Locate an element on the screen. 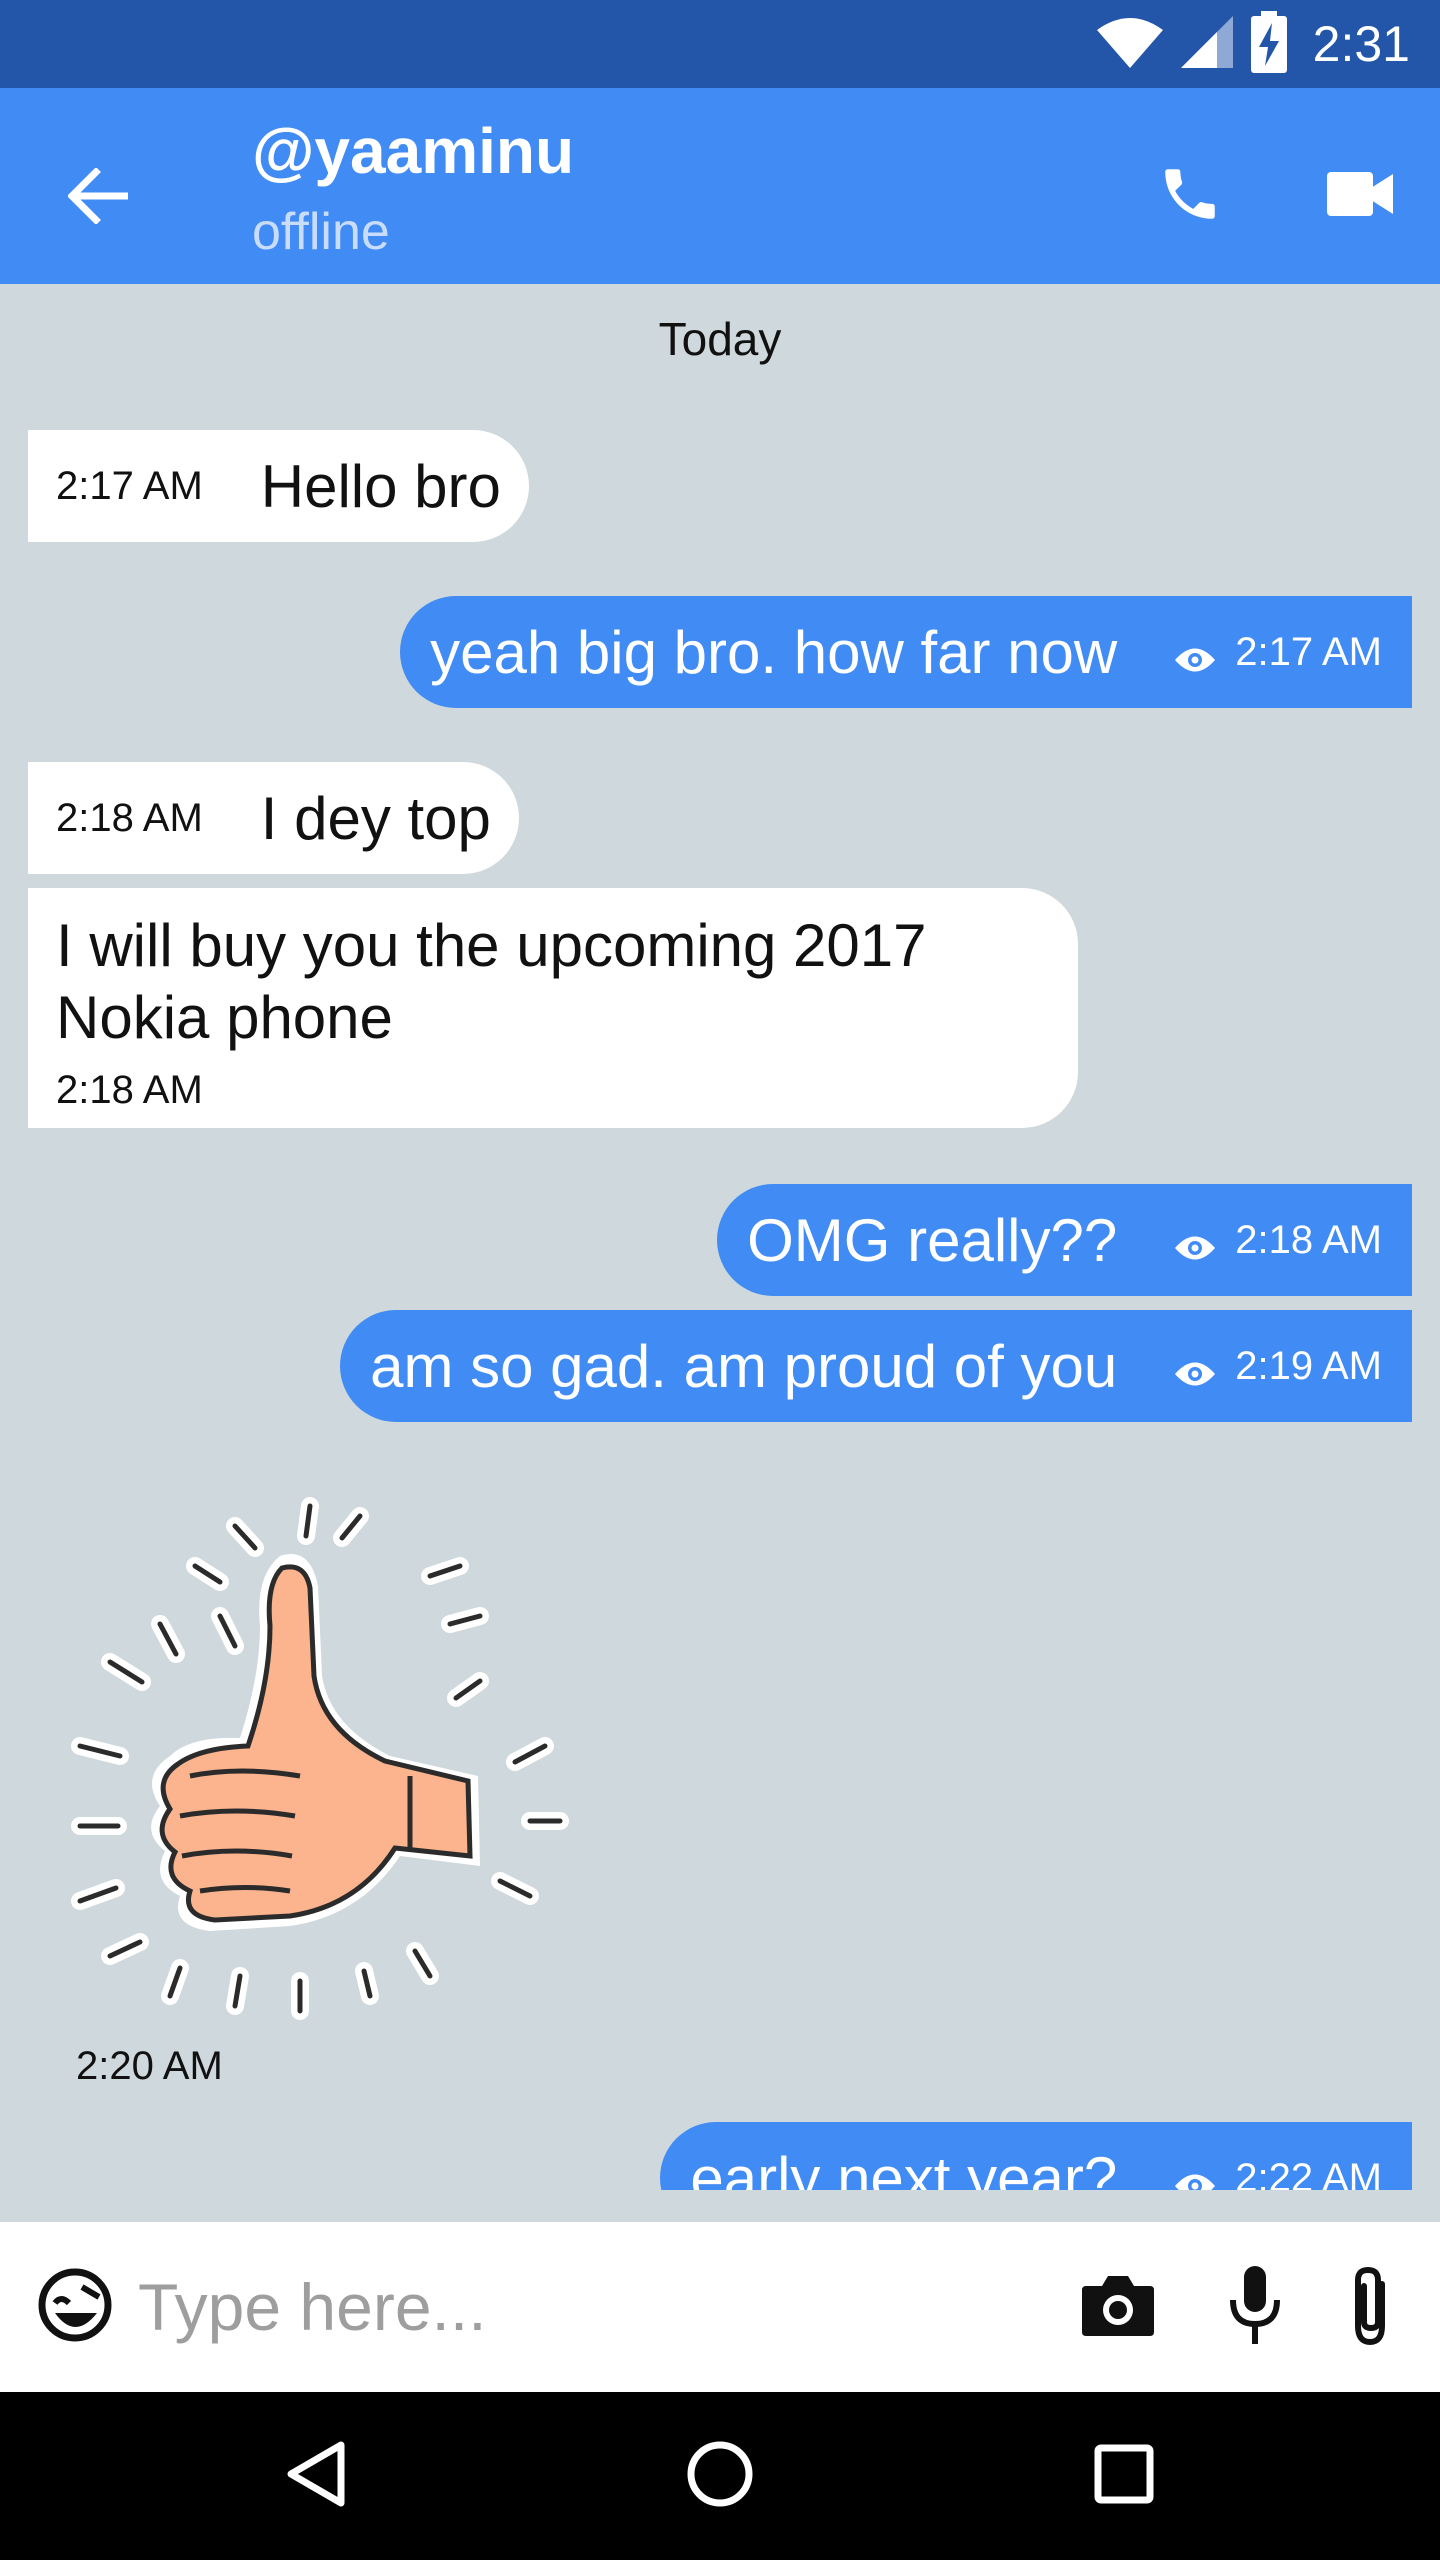 The image size is (1440, 2560). message-time: 2:22 AM is located at coordinates (1308, 2173).